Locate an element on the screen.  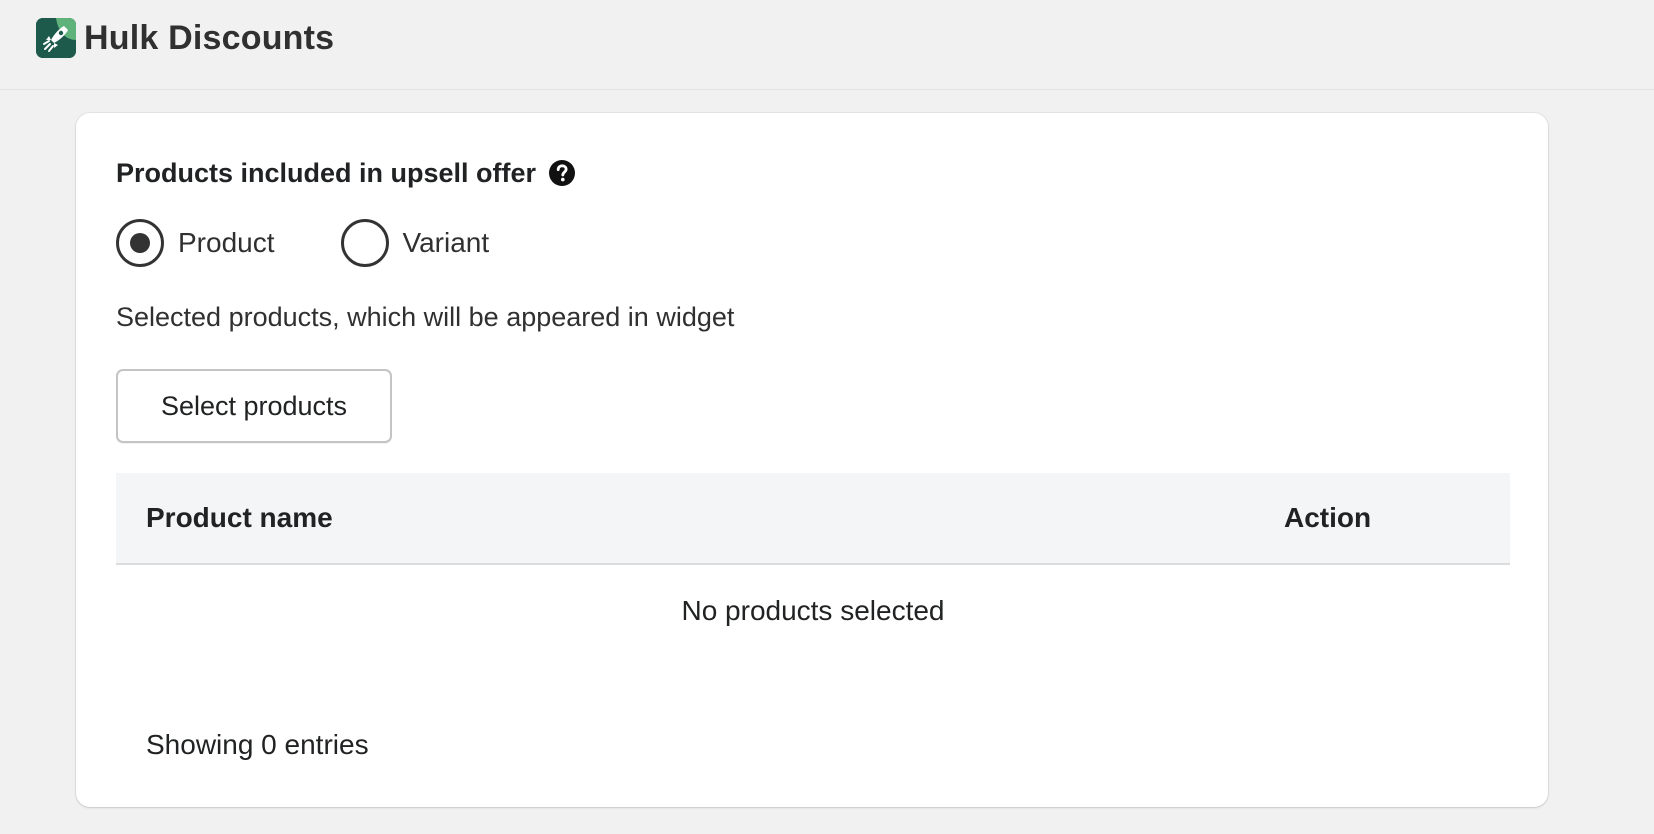
section-heading: Products included in upsell offer is located at coordinates (346, 173).